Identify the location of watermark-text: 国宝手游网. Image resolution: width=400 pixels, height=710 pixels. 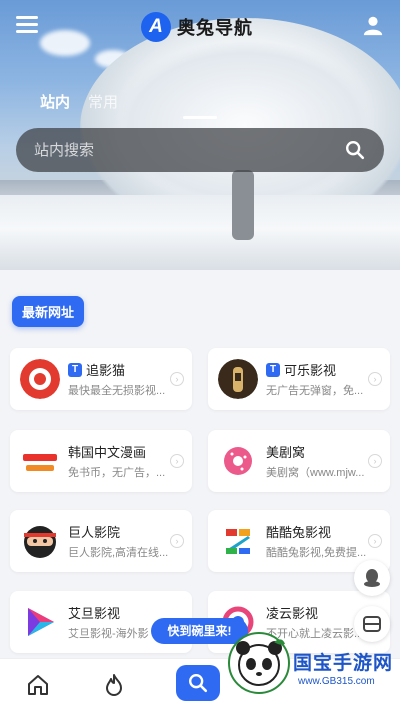
(343, 663).